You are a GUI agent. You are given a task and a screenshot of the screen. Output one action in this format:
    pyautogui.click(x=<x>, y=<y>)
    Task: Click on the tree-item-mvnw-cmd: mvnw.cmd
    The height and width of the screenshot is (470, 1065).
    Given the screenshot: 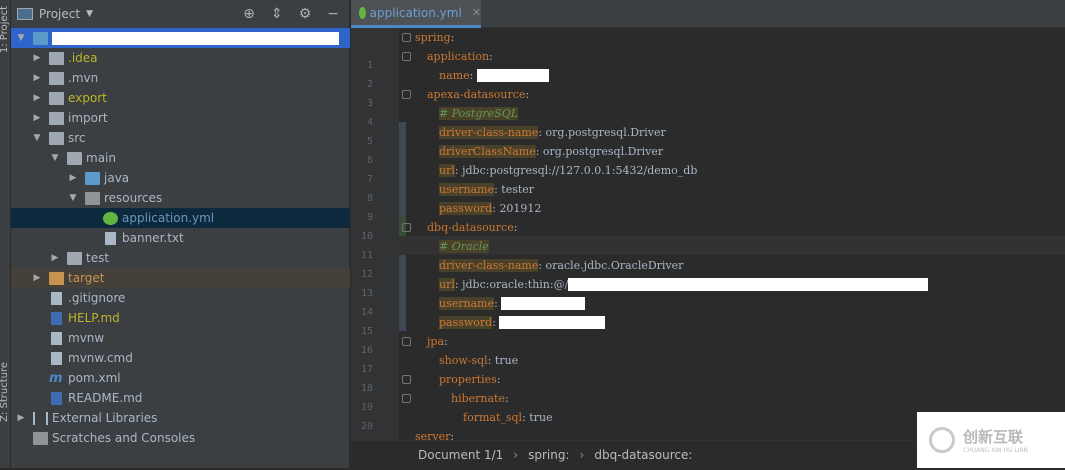 What is the action you would take?
    pyautogui.click(x=180, y=358)
    